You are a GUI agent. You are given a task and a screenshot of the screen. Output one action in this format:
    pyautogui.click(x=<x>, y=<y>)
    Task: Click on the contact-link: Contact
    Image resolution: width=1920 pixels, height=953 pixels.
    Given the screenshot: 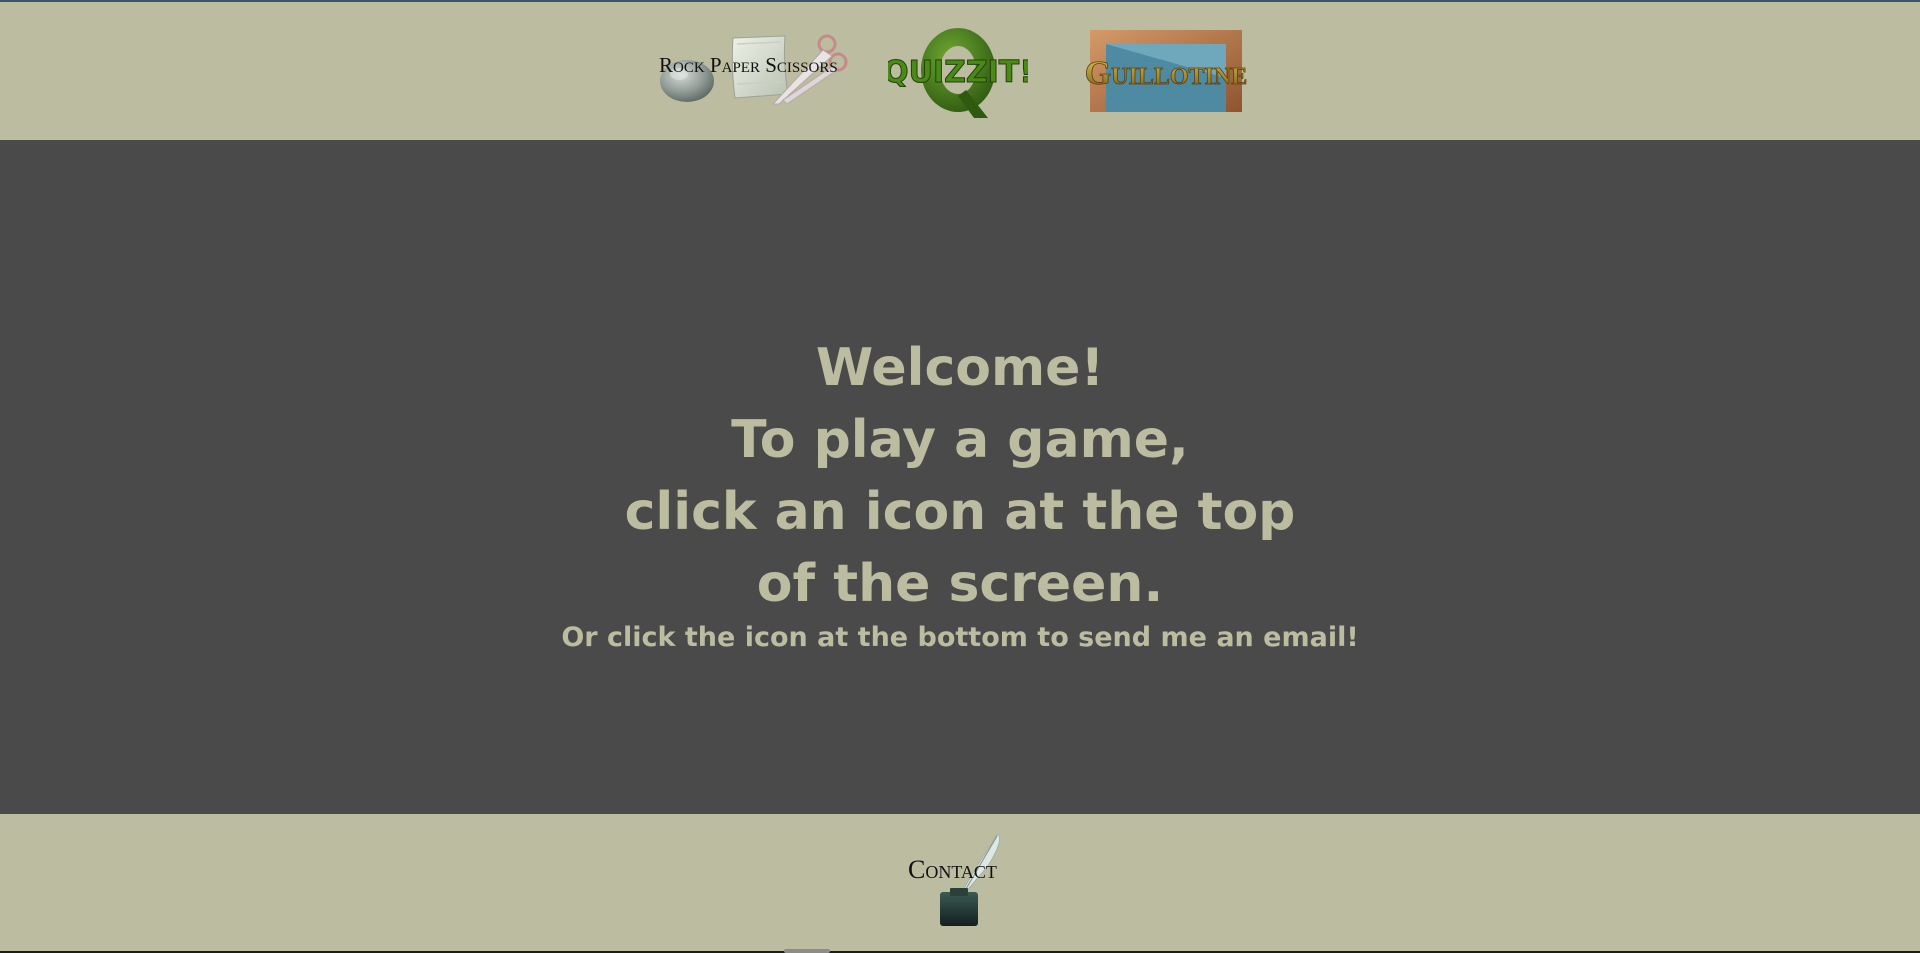 What is the action you would take?
    pyautogui.click(x=960, y=882)
    